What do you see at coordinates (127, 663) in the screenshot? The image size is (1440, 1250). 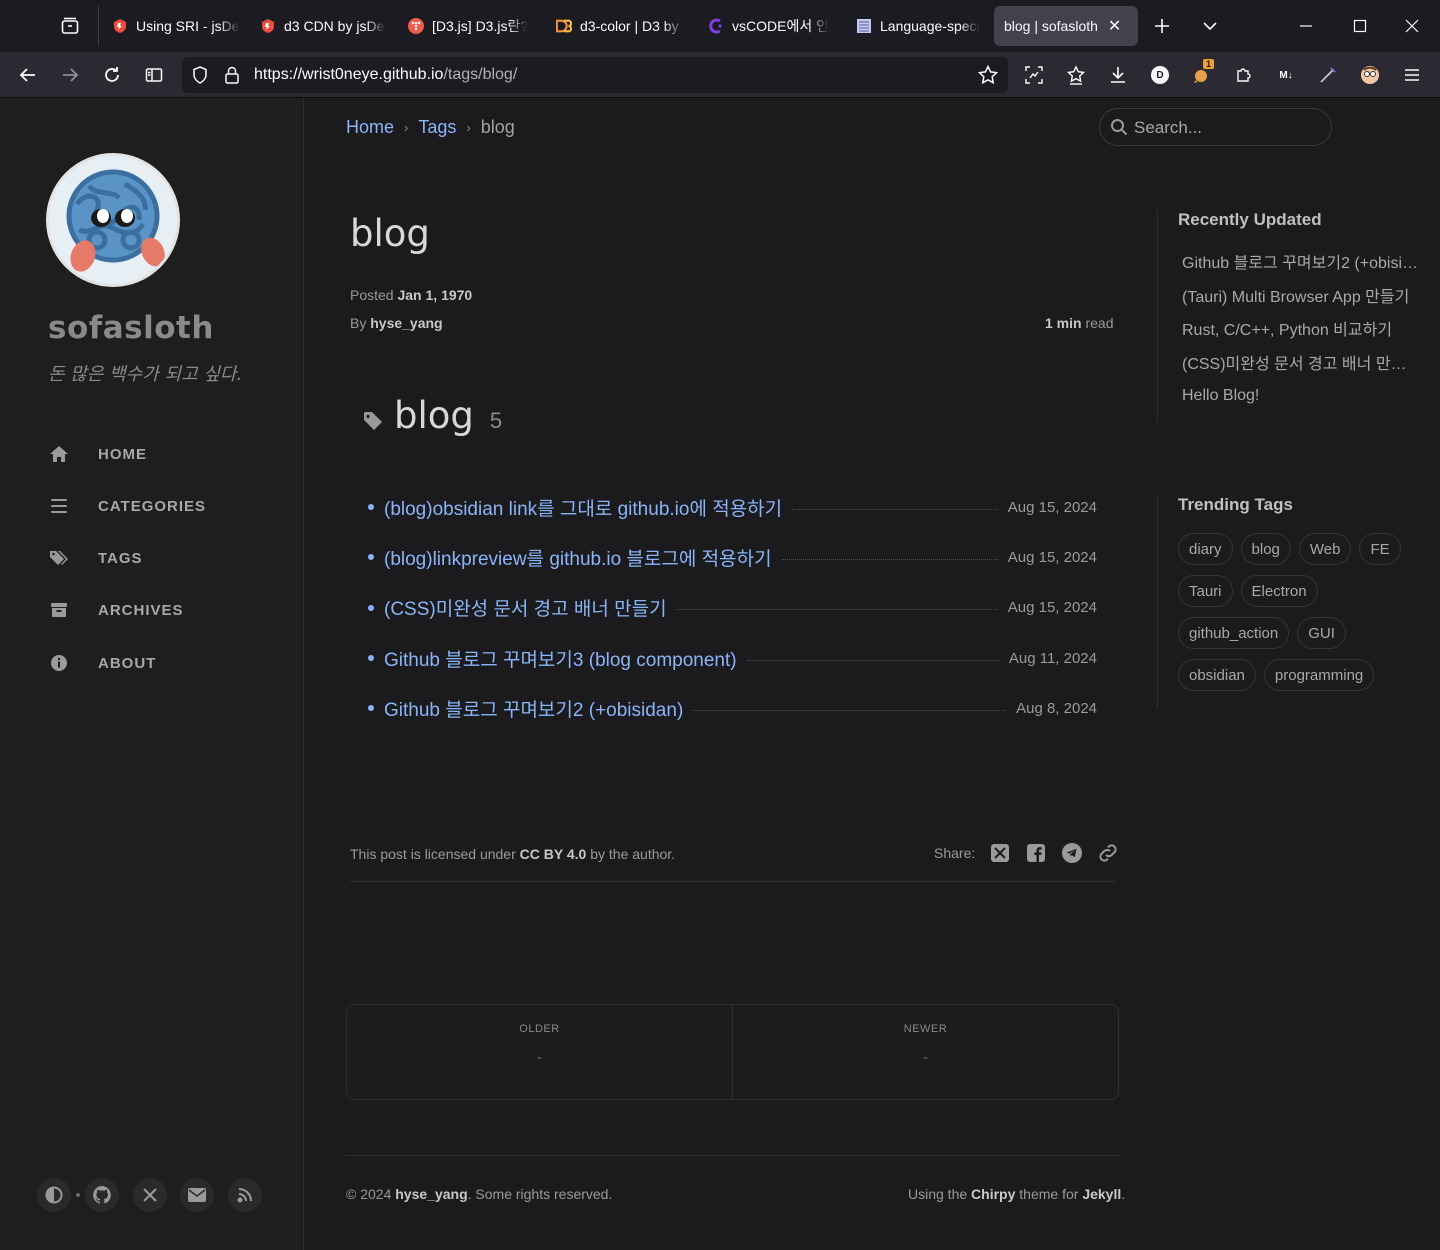 I see `sidebar-item-label: ABOUT` at bounding box center [127, 663].